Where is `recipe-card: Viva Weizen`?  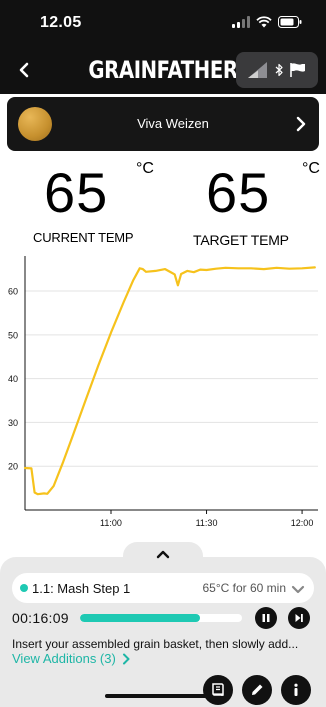
recipe-card: Viva Weizen is located at coordinates (163, 124).